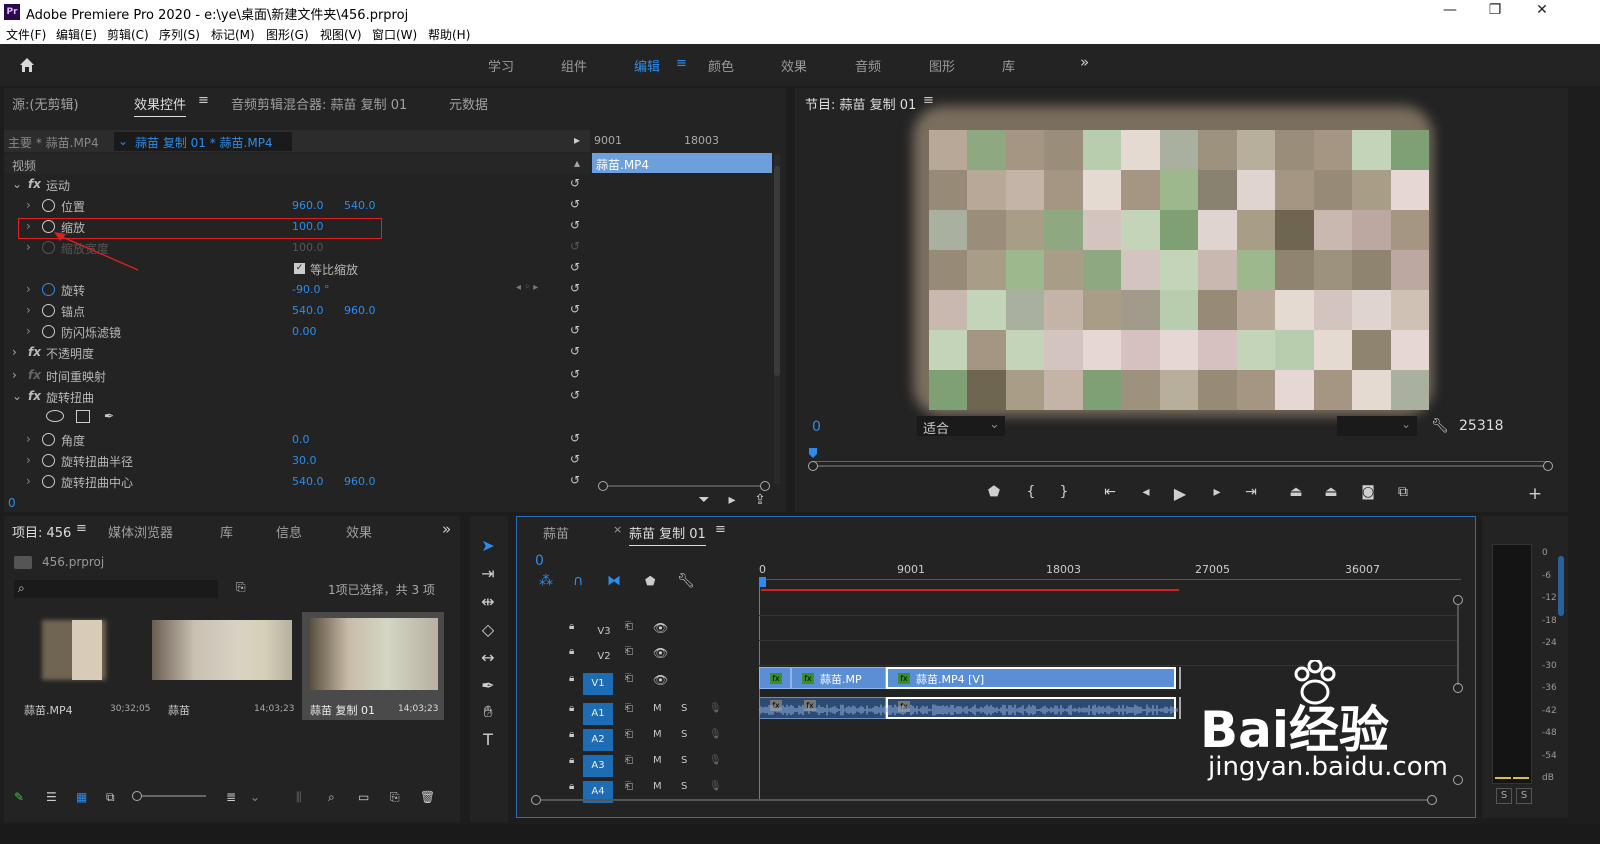 The width and height of the screenshot is (1600, 844). What do you see at coordinates (308, 247) in the screenshot?
I see `property-value: 100.0` at bounding box center [308, 247].